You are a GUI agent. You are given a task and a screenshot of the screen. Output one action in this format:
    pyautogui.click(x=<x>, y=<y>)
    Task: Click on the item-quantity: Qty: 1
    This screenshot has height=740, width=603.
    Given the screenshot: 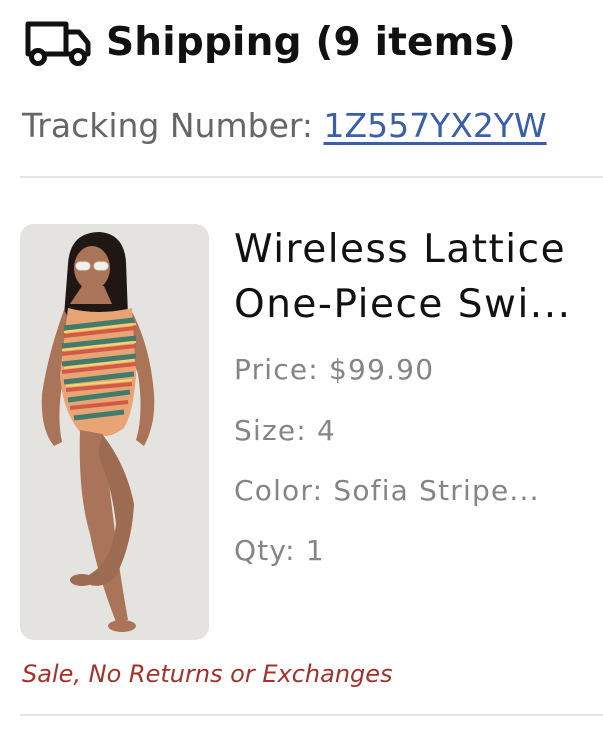 What is the action you would take?
    pyautogui.click(x=279, y=550)
    